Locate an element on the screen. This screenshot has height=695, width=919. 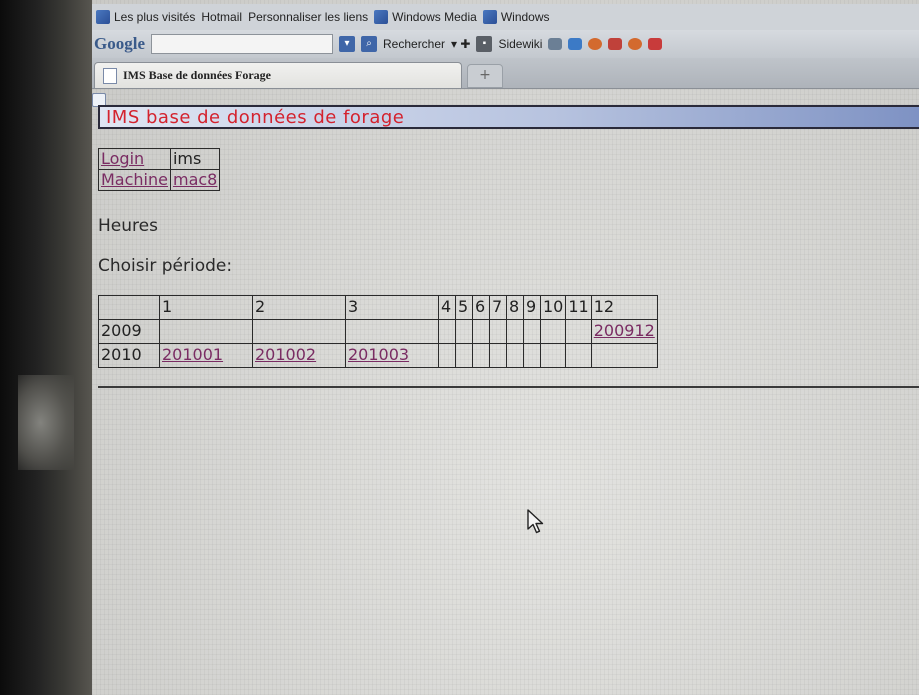
table-cell: 200912 is located at coordinates (624, 331).